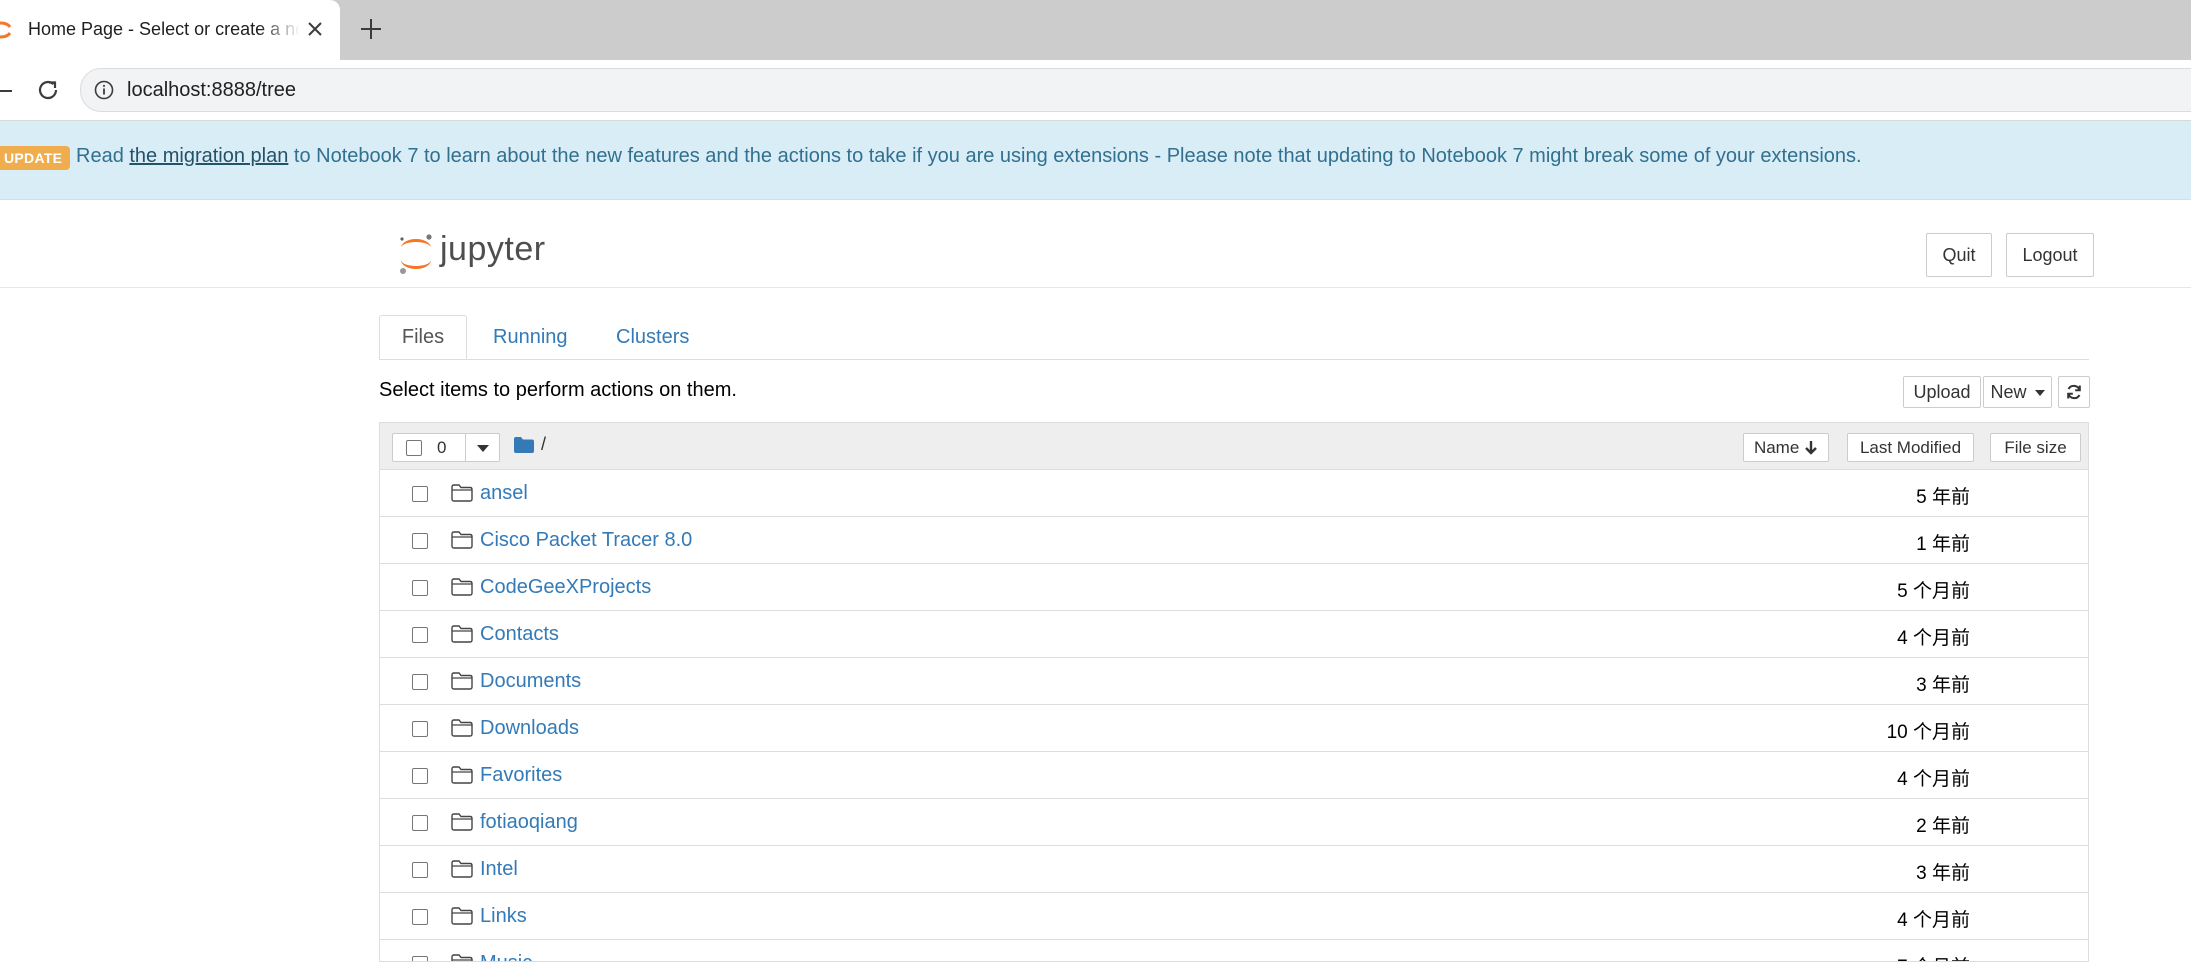 The width and height of the screenshot is (2191, 962). Describe the element at coordinates (1942, 392) in the screenshot. I see `upload-button: Upload` at that location.